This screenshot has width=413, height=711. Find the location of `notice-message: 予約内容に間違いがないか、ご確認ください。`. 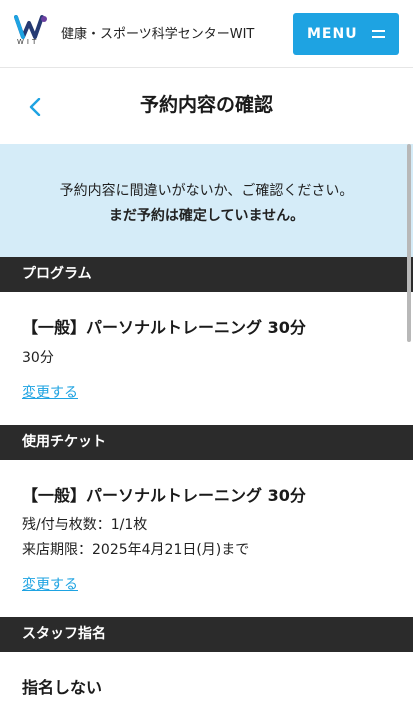

notice-message: 予約内容に間違いがないか、ご確認ください。 is located at coordinates (206, 191).